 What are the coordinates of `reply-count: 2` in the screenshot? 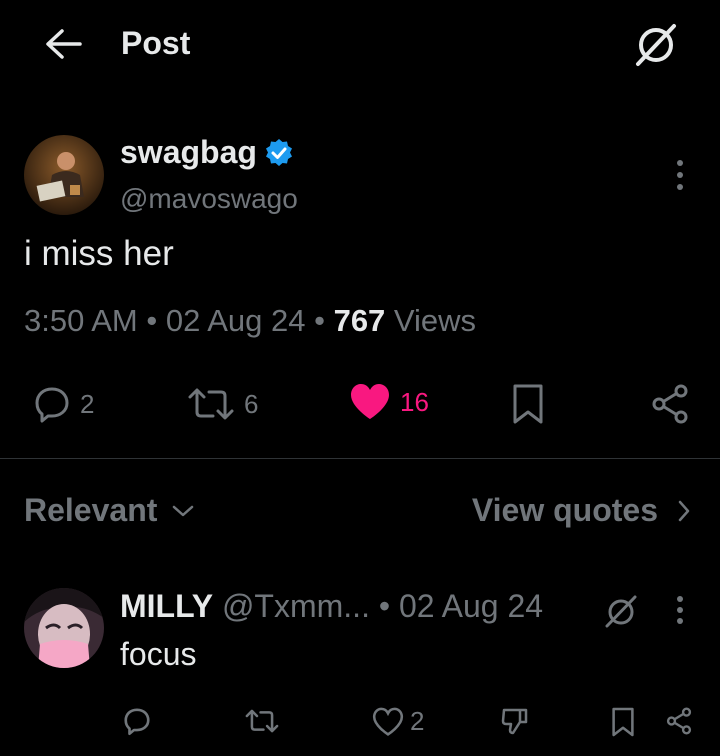 It's located at (87, 403).